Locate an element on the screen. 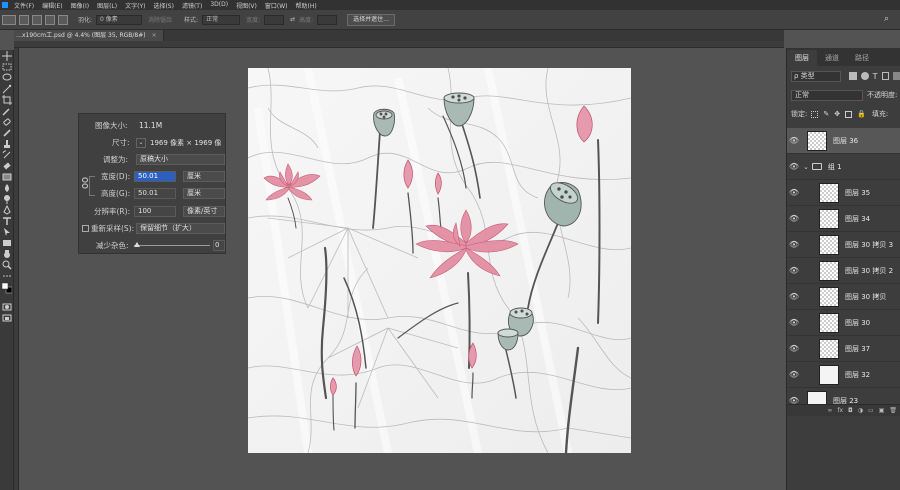 The width and height of the screenshot is (900, 490). hand-tool-icon is located at coordinates (7, 254).